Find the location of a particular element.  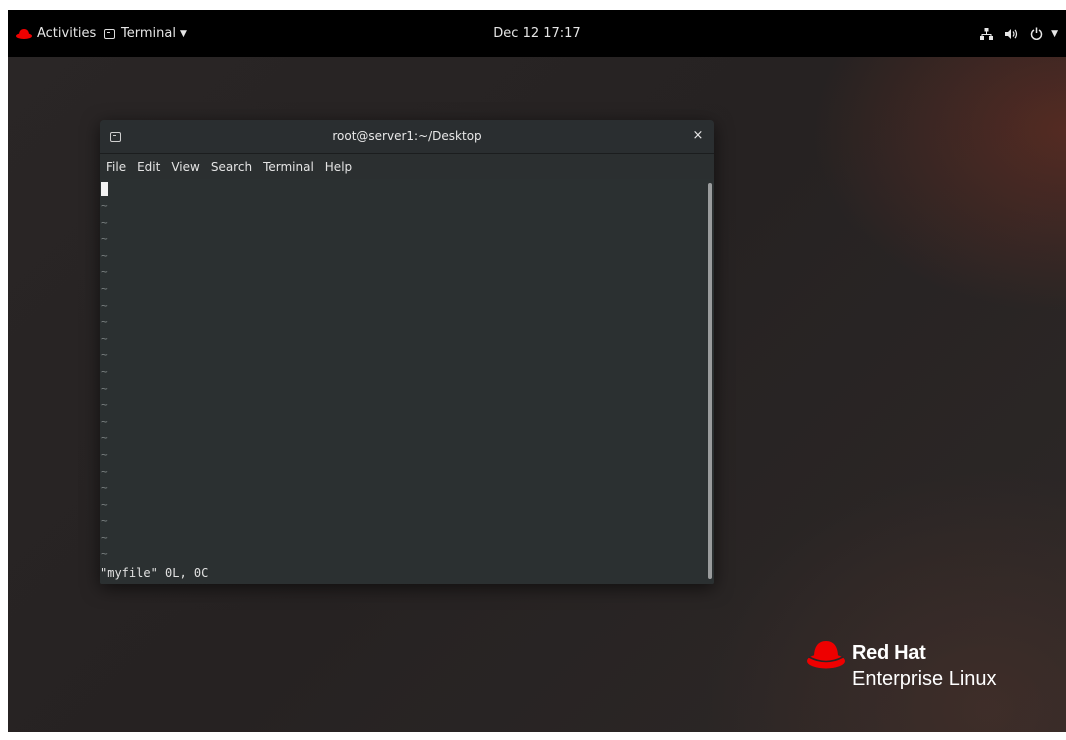

red-hat-logo-icon is located at coordinates (826, 655).